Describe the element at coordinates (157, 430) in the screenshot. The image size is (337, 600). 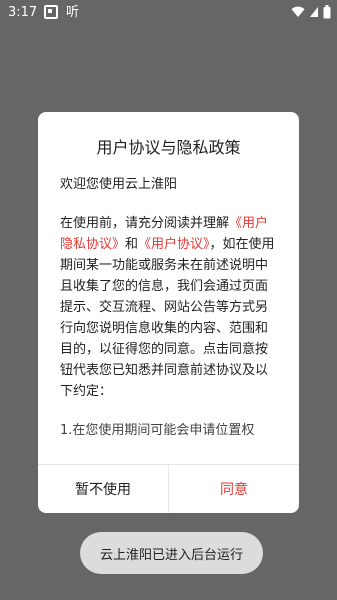
I see `truncated-line: 1.在您使用期间可能会申请位置权` at that location.